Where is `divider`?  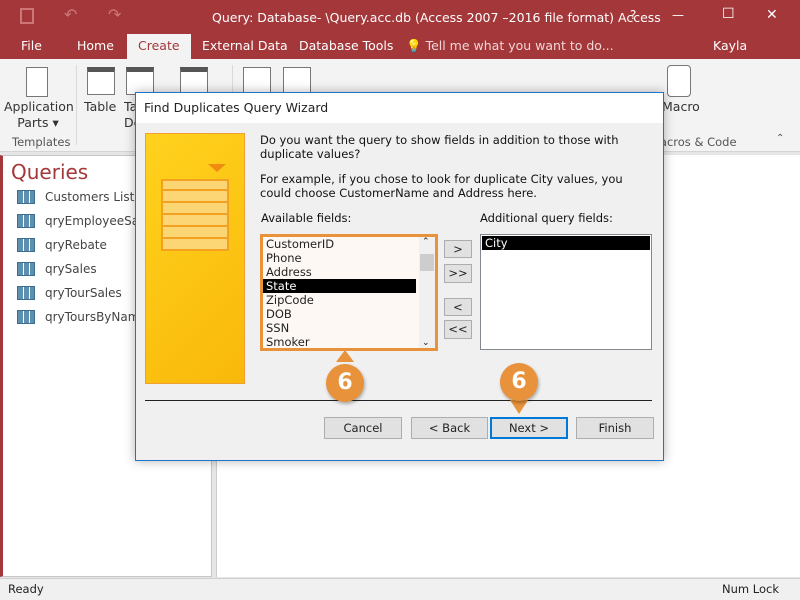 divider is located at coordinates (398, 400).